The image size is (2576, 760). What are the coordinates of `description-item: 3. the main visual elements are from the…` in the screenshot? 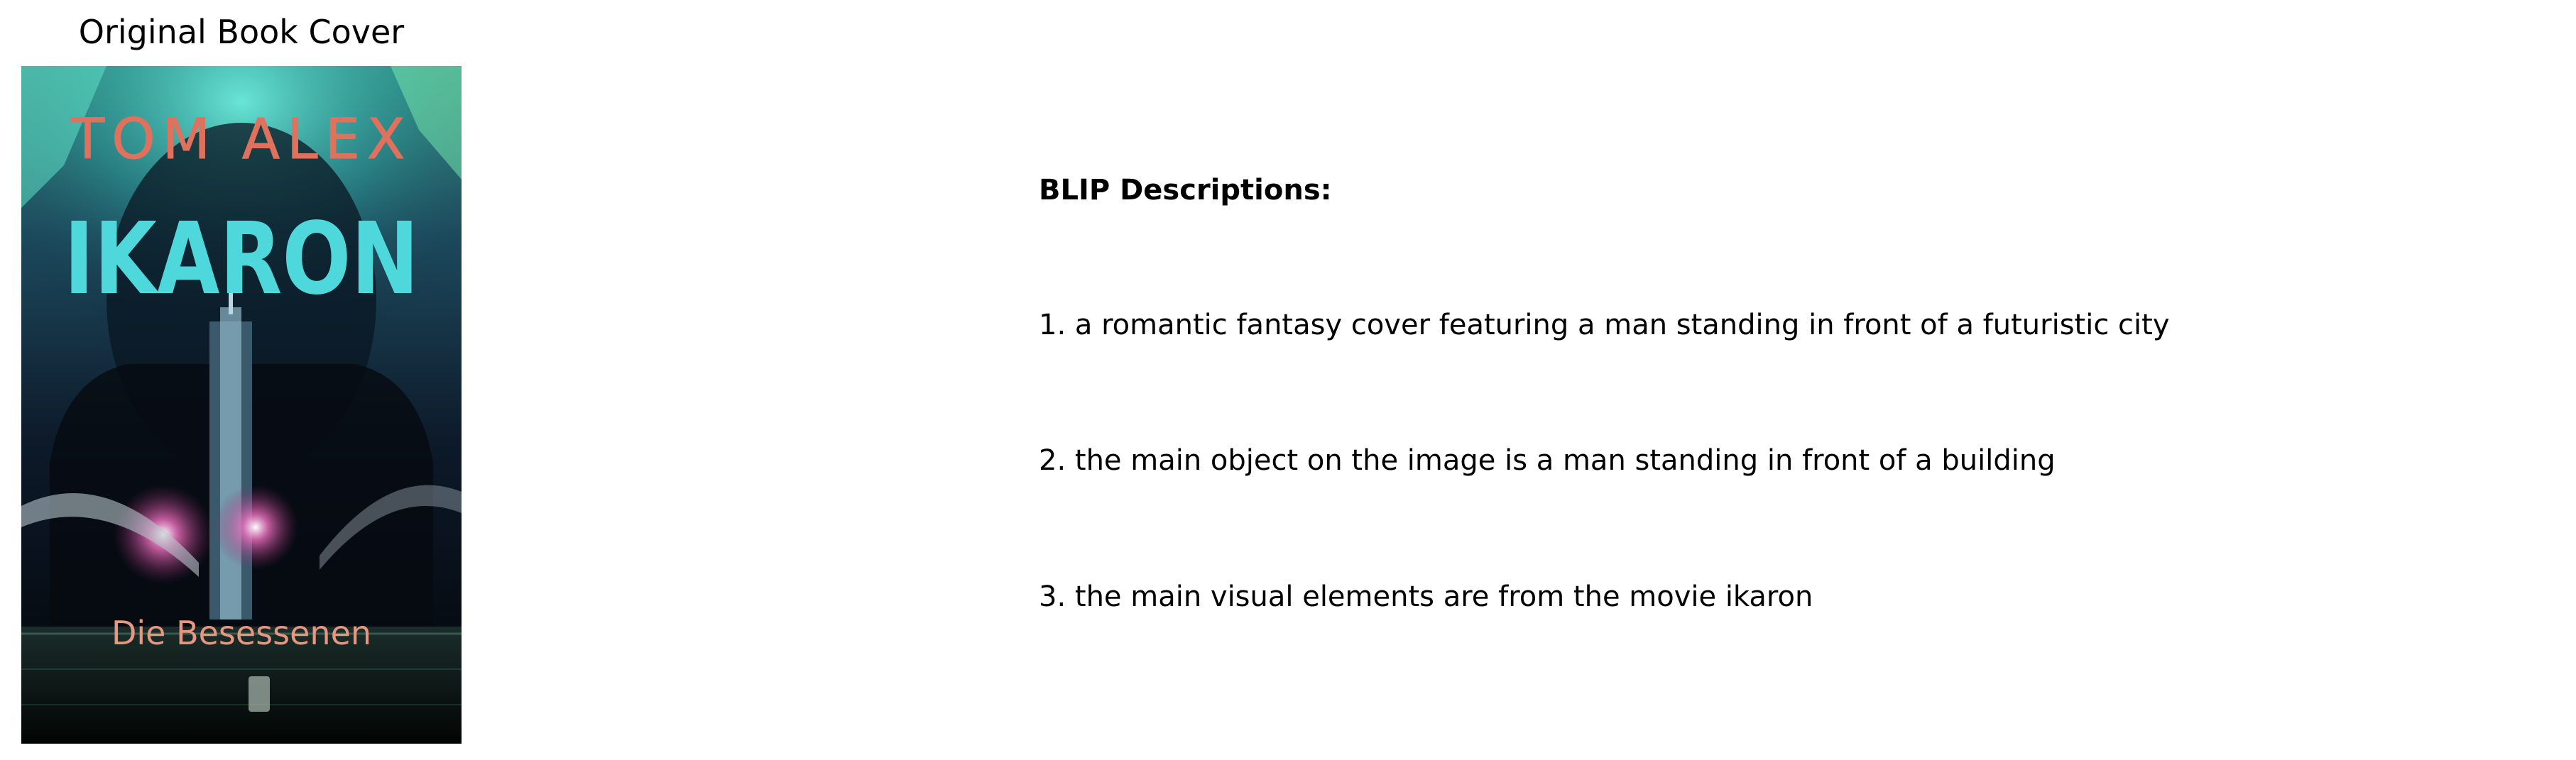 It's located at (1426, 596).